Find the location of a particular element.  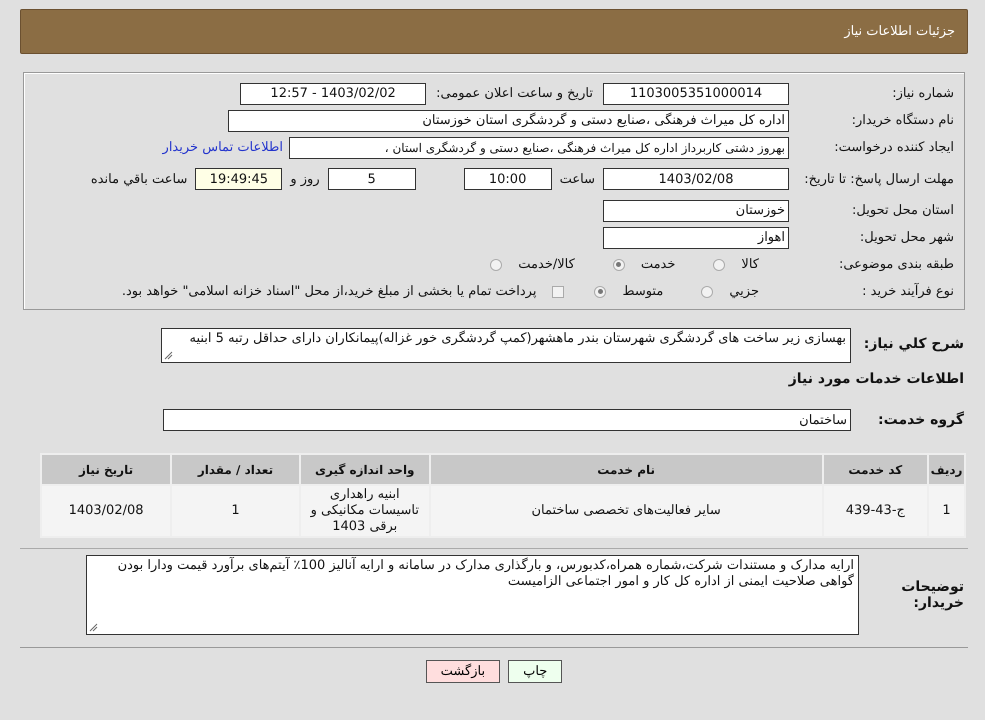

field-label: ایجاد کننده درخواست: is located at coordinates (894, 147).